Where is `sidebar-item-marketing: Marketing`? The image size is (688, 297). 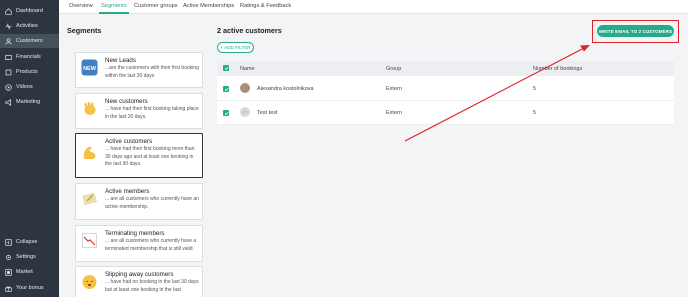
sidebar-item-marketing: Marketing is located at coordinates (29, 102).